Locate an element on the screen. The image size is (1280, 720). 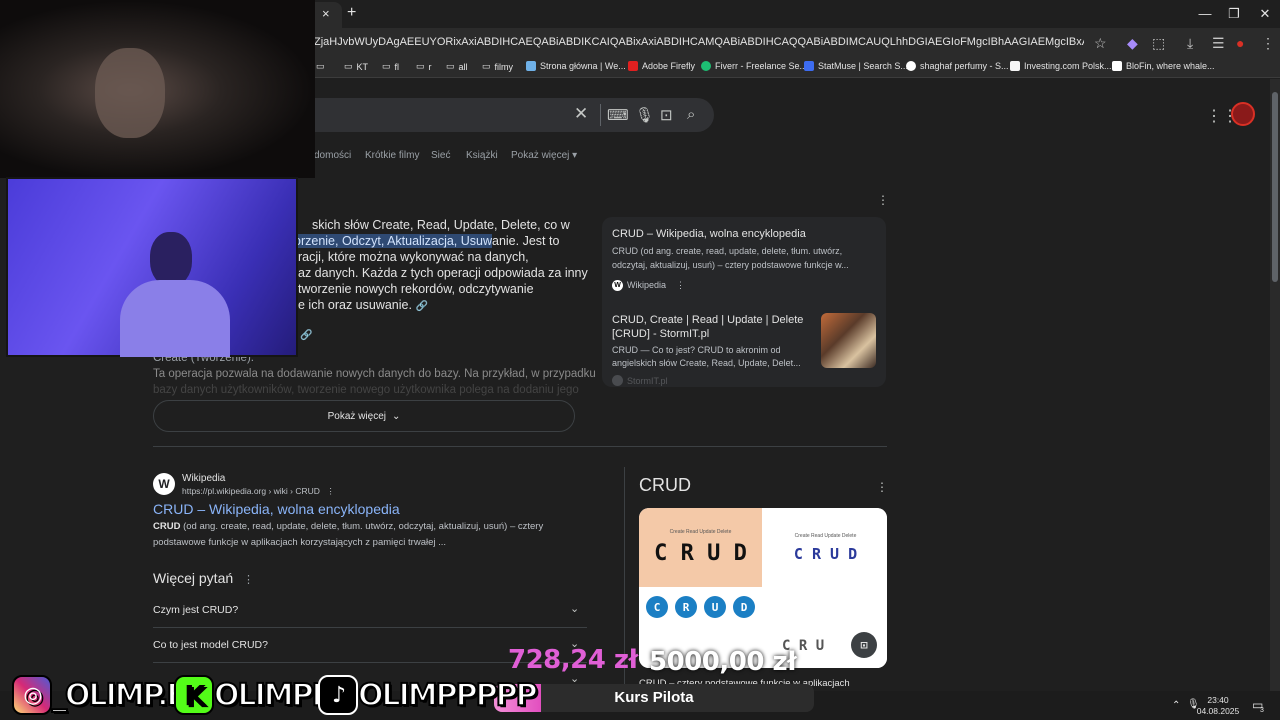
microphone-icon: 🎙 is located at coordinates (644, 115).